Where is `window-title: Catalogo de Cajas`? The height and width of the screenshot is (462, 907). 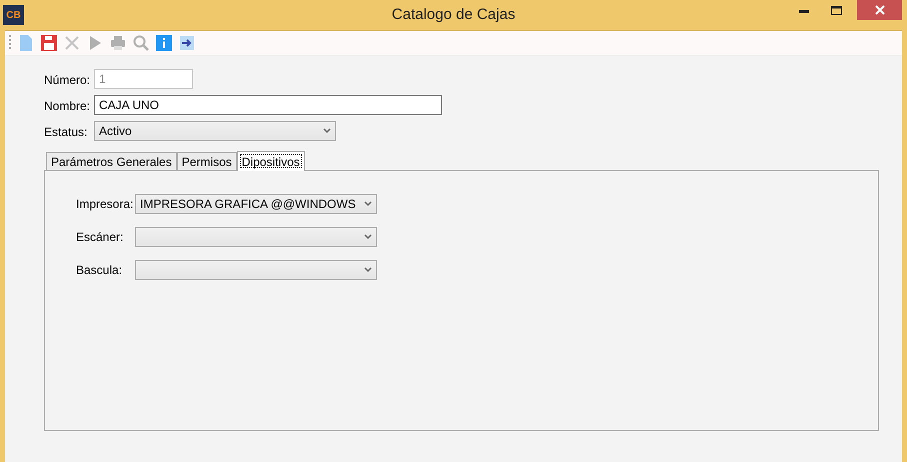 window-title: Catalogo de Cajas is located at coordinates (454, 14).